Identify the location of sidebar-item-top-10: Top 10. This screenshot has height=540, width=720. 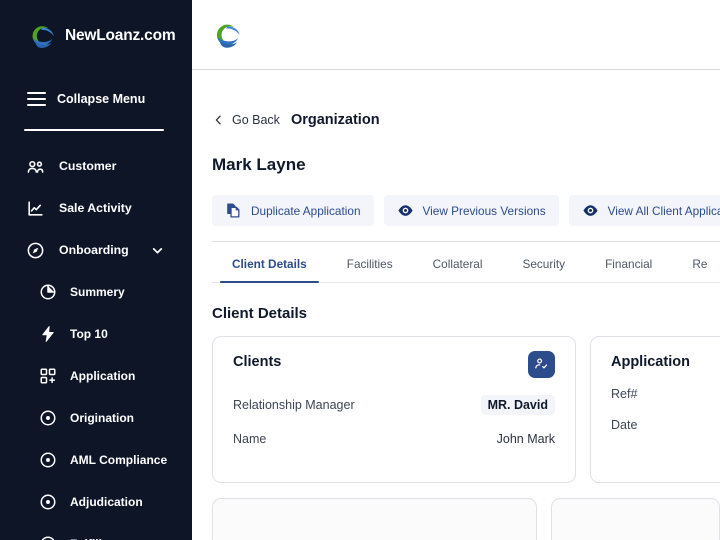
(96, 334).